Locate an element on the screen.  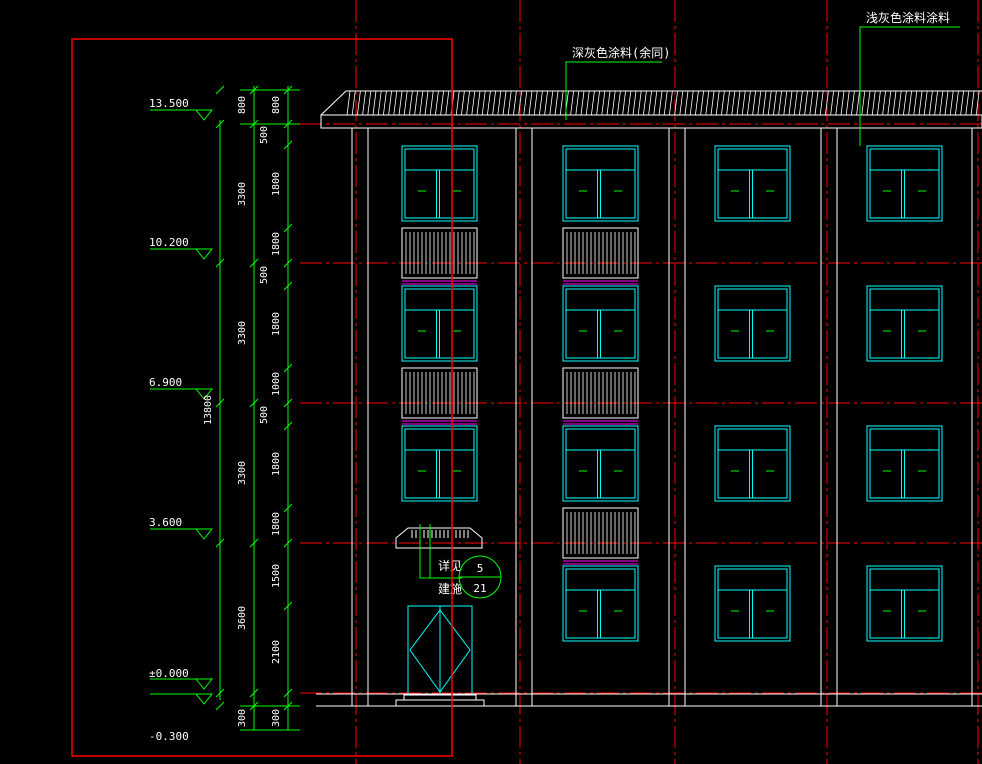
dimension-lines is located at coordinates (257, 408).